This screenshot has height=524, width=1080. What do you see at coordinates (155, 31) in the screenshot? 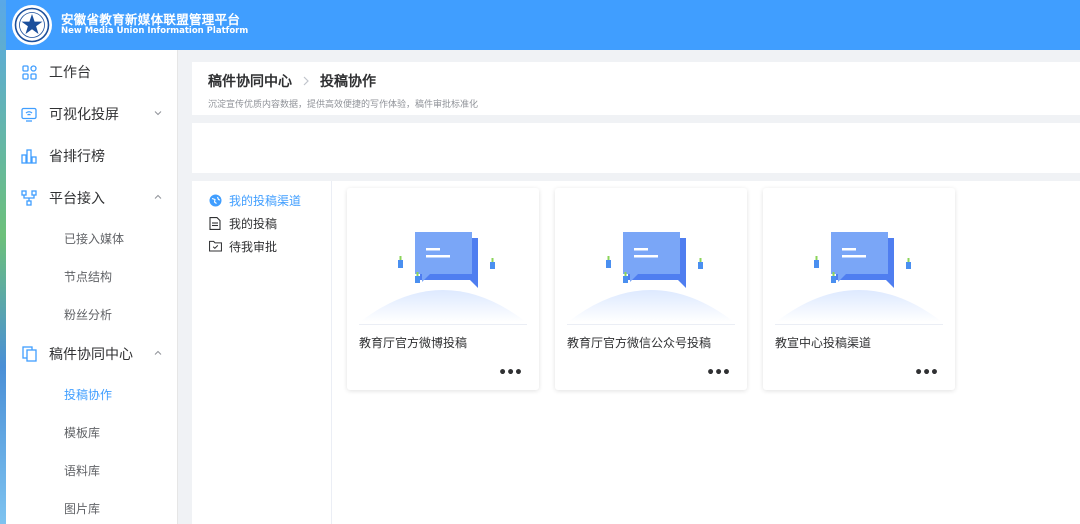
I see `platform-title-en: New Media Union Information Platform` at bounding box center [155, 31].